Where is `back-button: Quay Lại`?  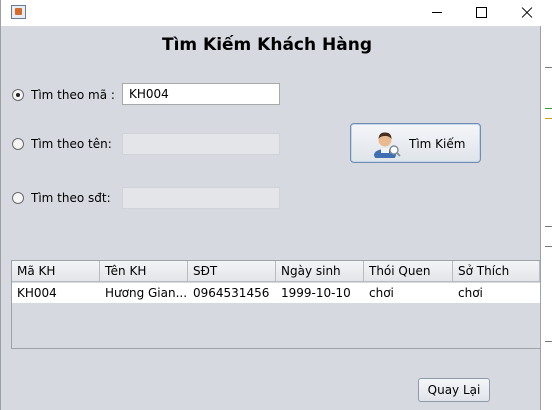
back-button: Quay Lại is located at coordinates (454, 390).